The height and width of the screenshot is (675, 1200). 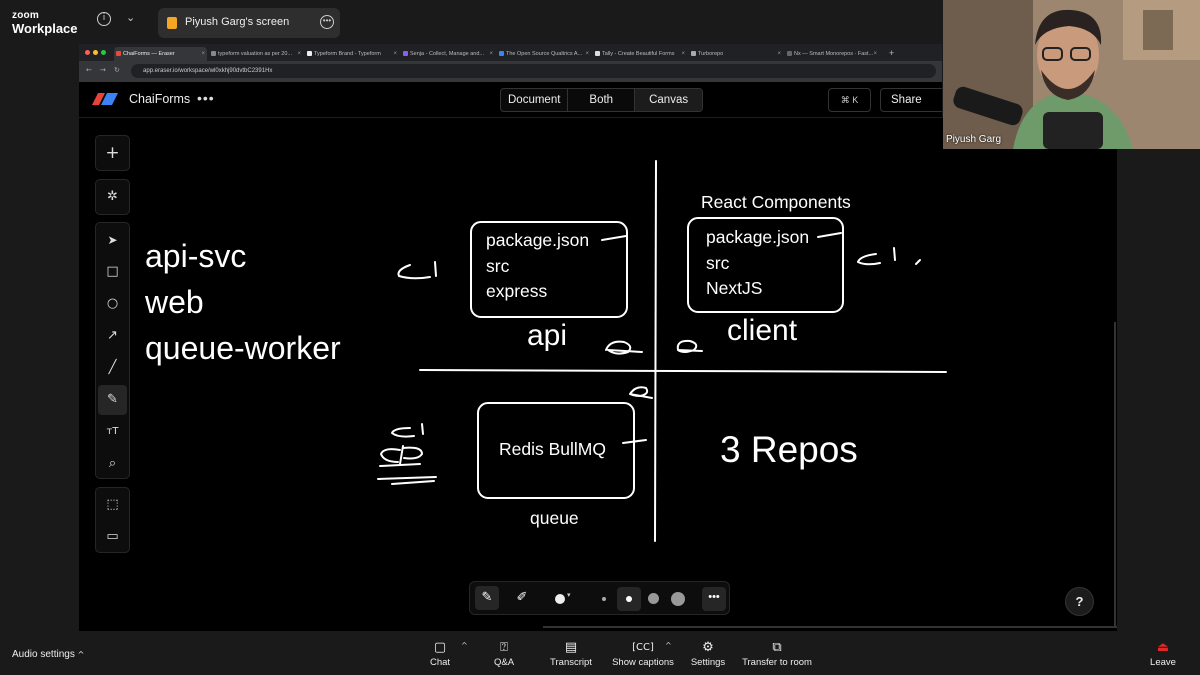 I want to click on transcript-button: ▤ Transcript, so click(x=571, y=653).